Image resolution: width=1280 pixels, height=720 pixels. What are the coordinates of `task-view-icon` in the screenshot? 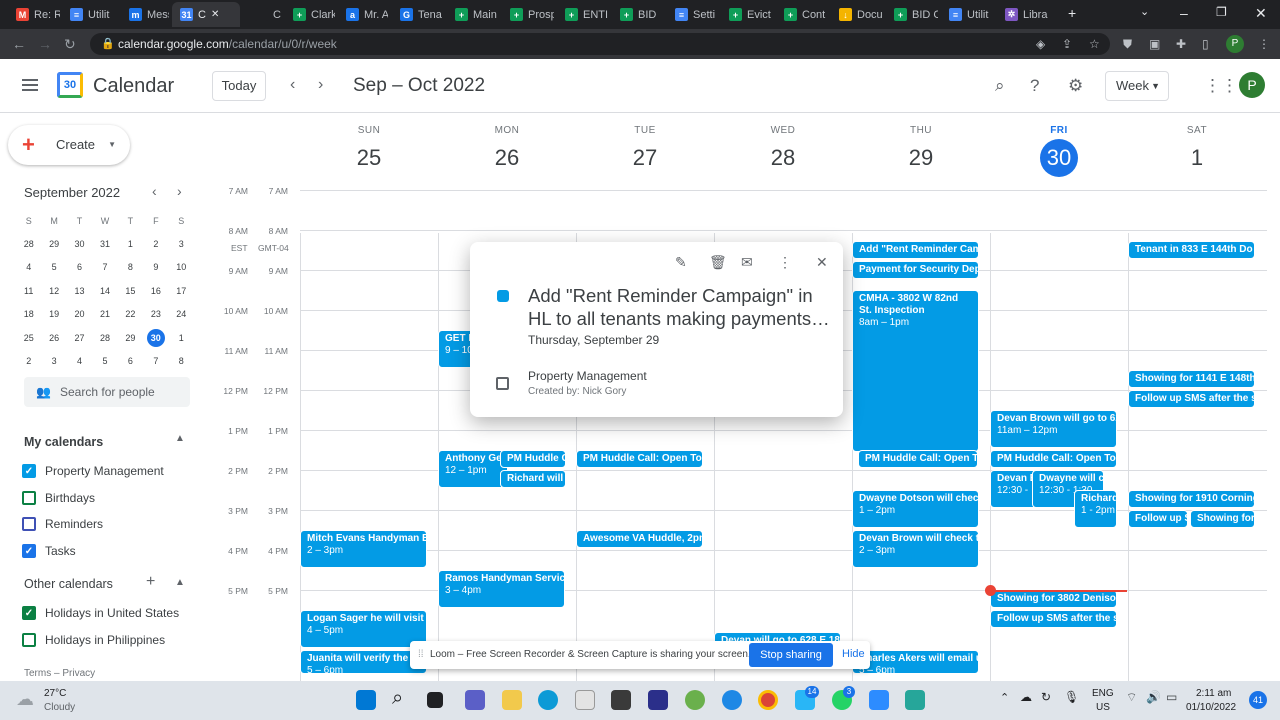 It's located at (435, 700).